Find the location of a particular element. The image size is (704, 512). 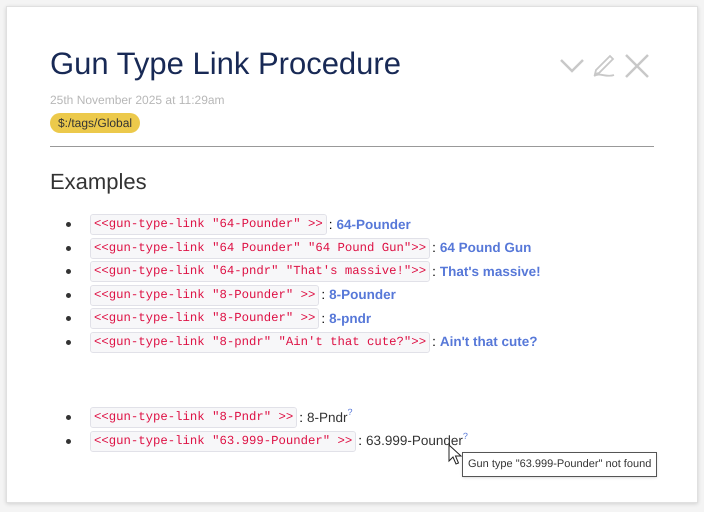

code-snippet: <<gun-type-link "63.999-Pounder" >> is located at coordinates (223, 441).